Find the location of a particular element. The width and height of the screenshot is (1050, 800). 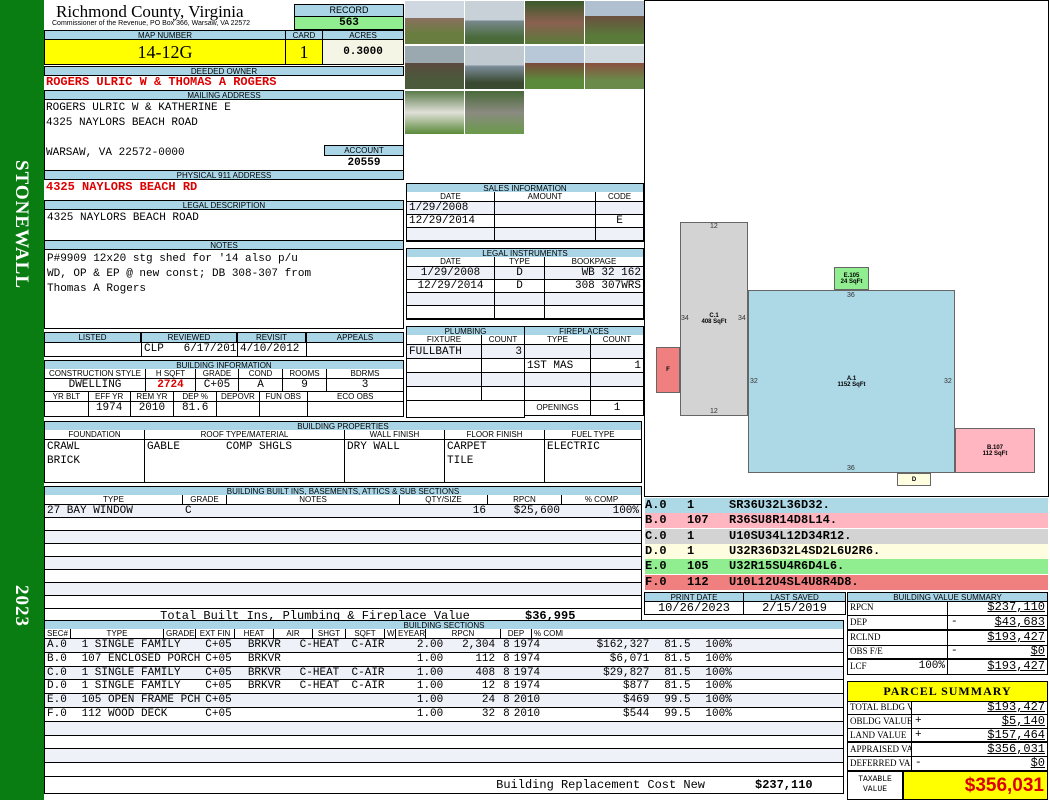

sketch-code-section: D.0 is located at coordinates (656, 550).